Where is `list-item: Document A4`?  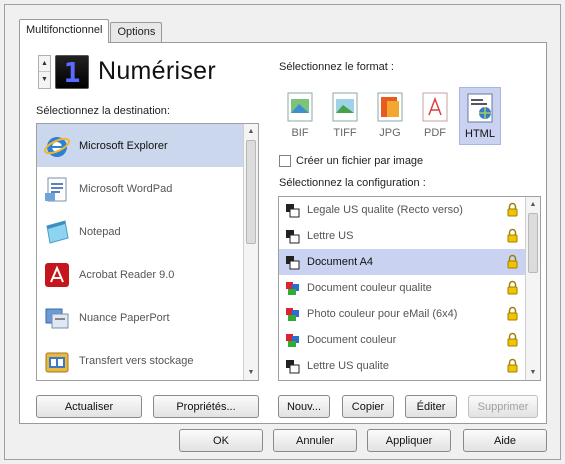
list-item: Document A4 is located at coordinates (409, 262).